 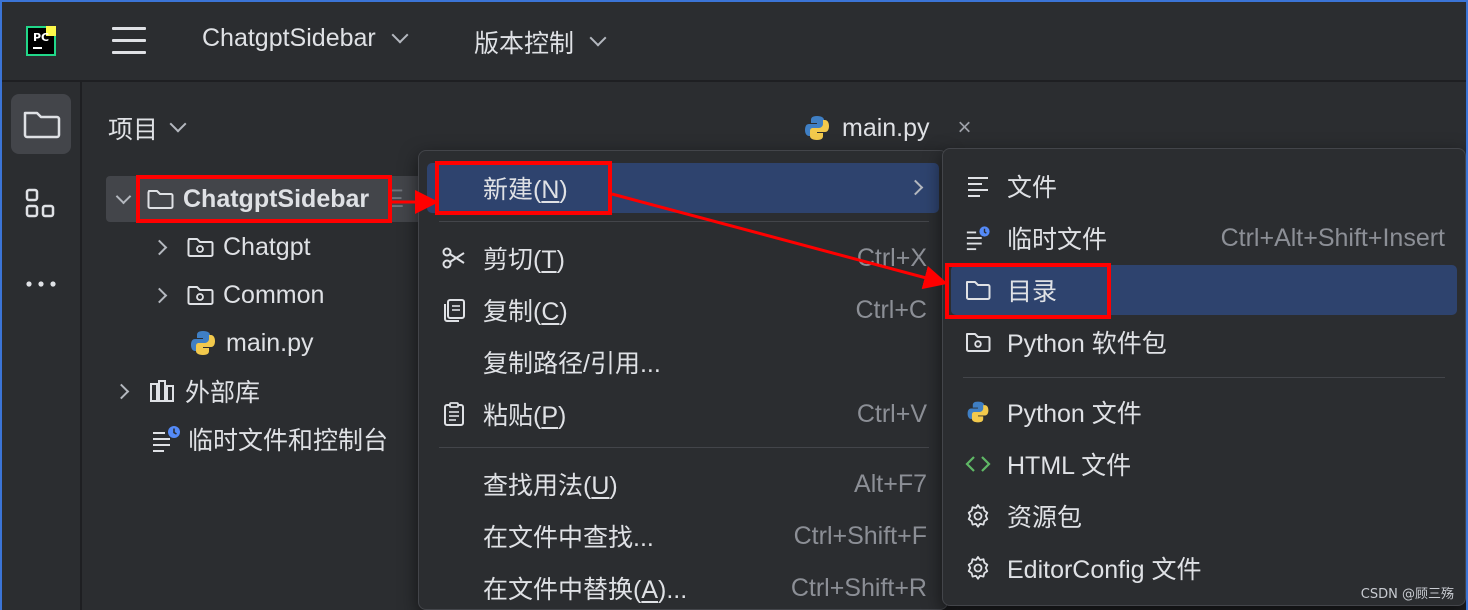 What do you see at coordinates (1204, 290) in the screenshot?
I see `submenu-item-directory: 目录` at bounding box center [1204, 290].